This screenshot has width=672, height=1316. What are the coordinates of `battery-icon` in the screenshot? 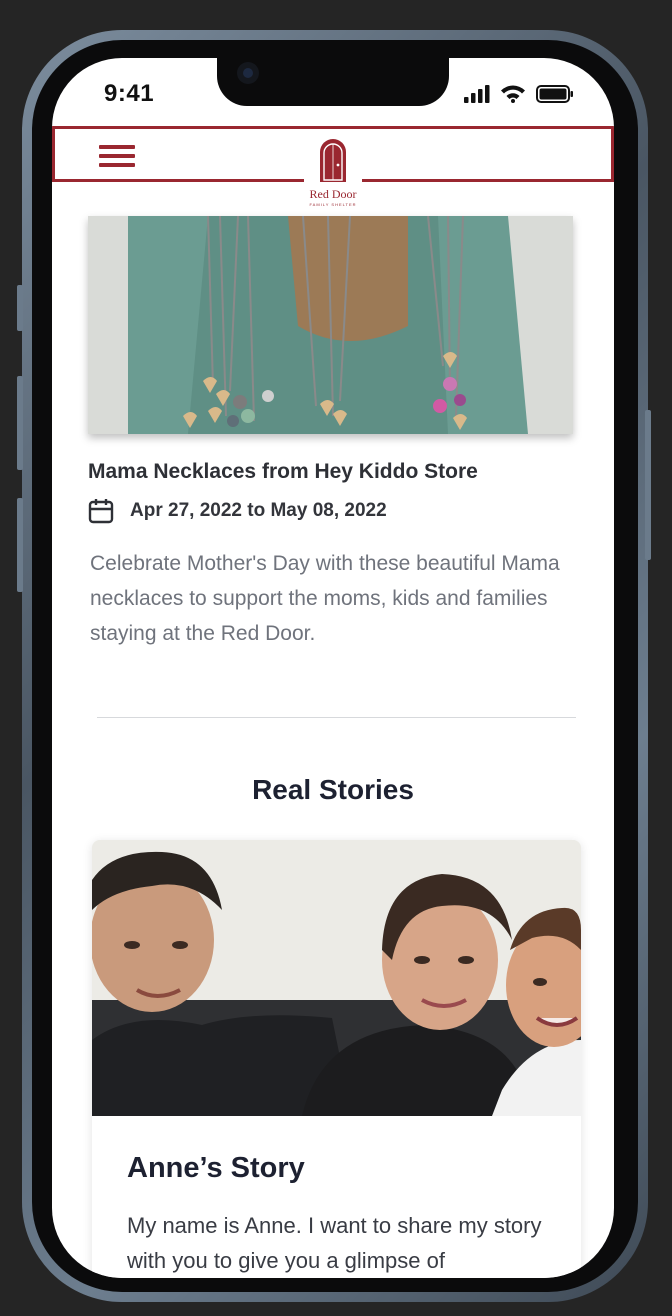 It's located at (554, 93).